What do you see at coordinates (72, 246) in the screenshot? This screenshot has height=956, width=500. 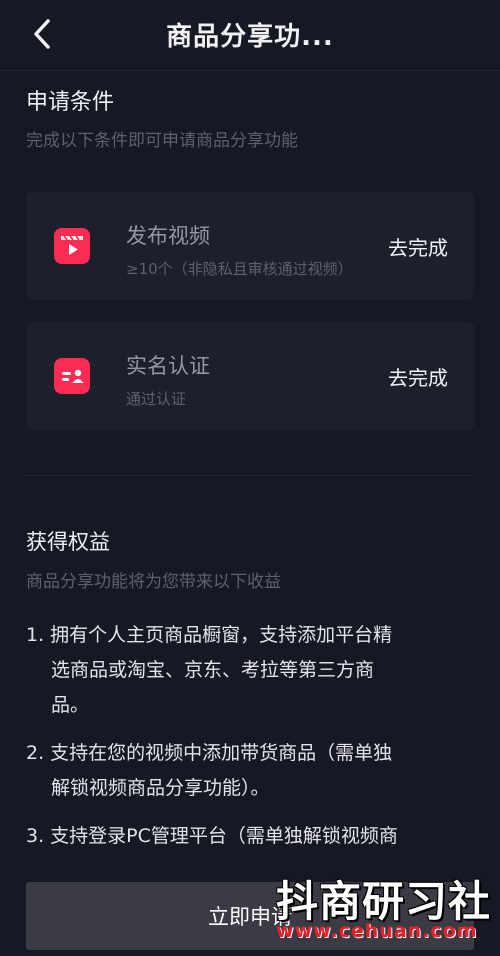 I see `video-clapper-icon` at bounding box center [72, 246].